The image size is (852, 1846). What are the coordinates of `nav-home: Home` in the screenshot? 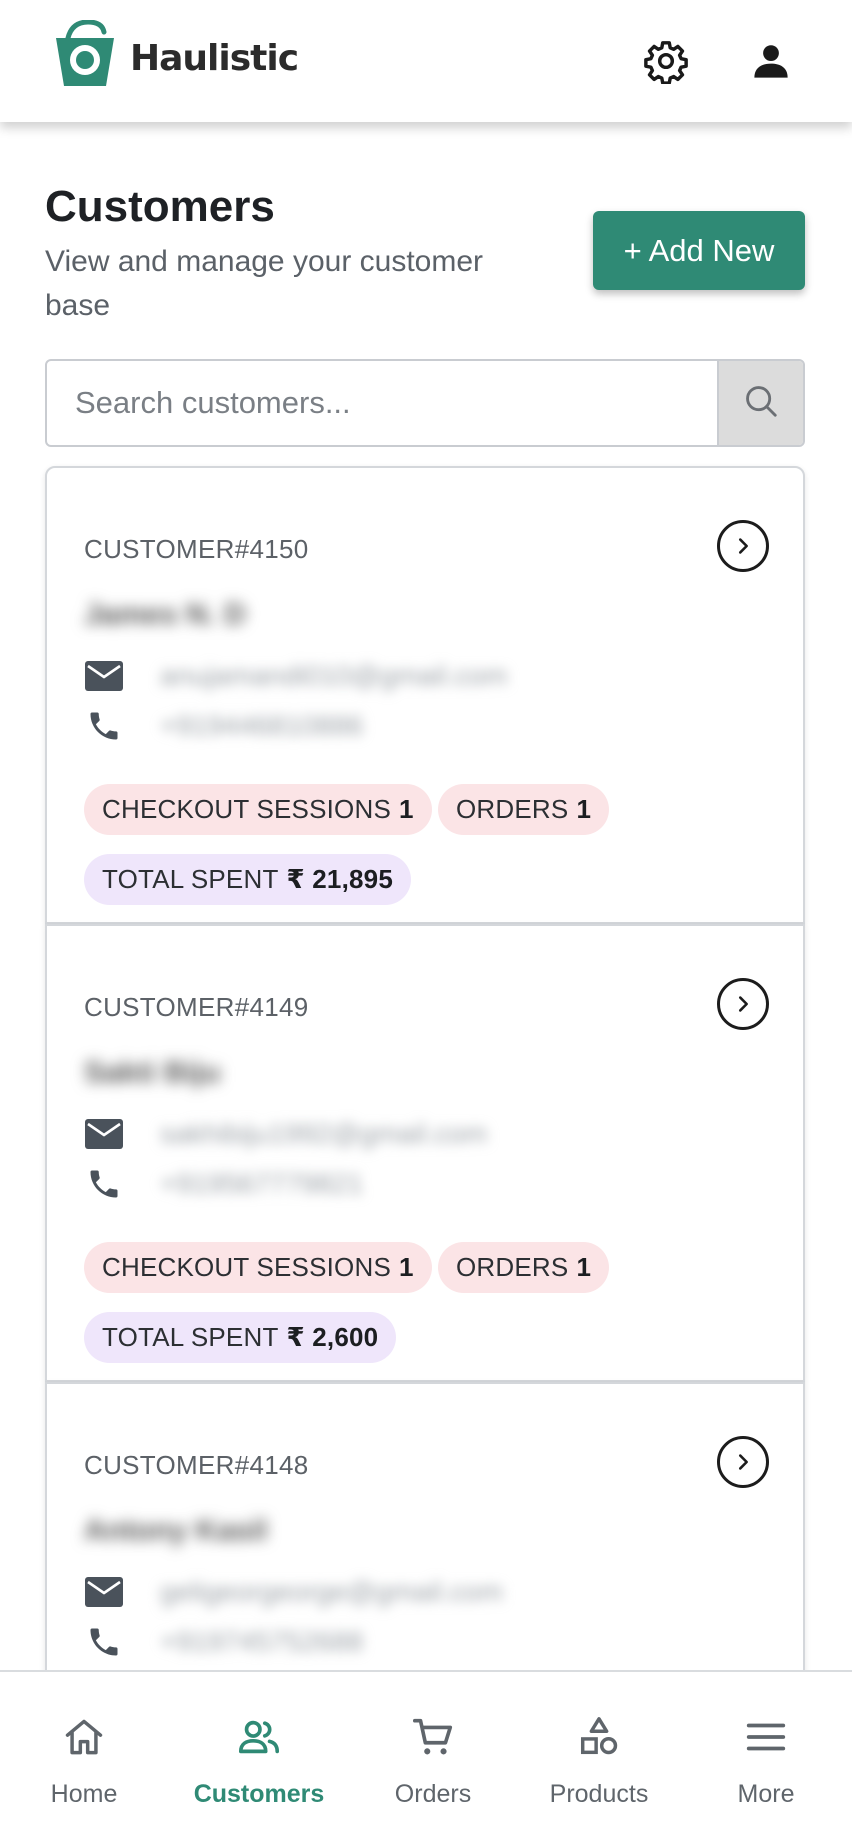 It's located at (84, 1759).